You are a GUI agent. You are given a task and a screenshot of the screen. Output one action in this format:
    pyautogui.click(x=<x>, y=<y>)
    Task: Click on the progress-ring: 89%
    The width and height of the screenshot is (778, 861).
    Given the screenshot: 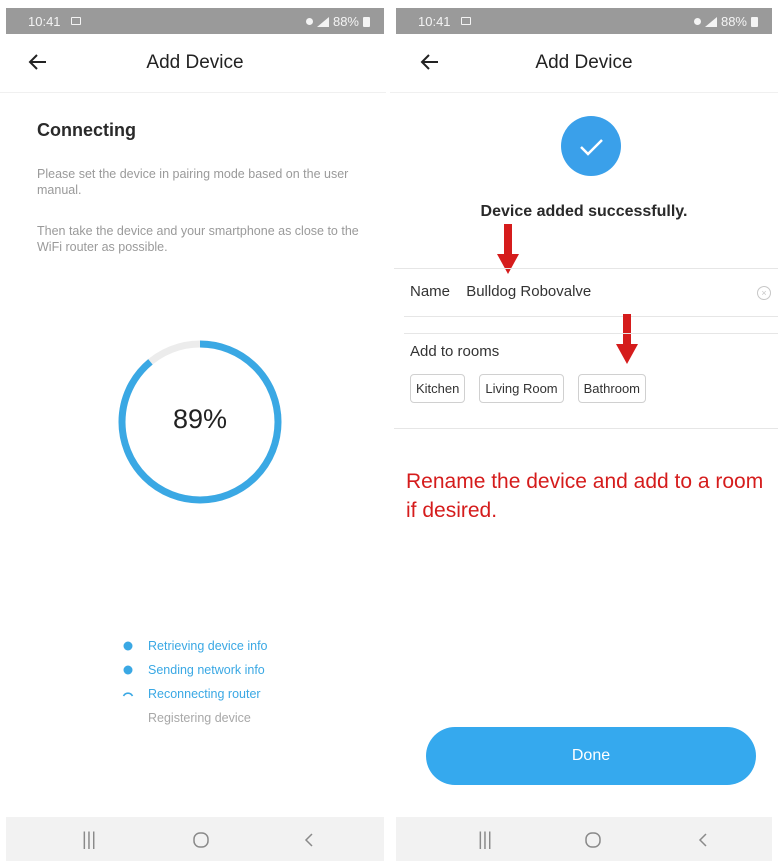 What is the action you would take?
    pyautogui.click(x=200, y=422)
    